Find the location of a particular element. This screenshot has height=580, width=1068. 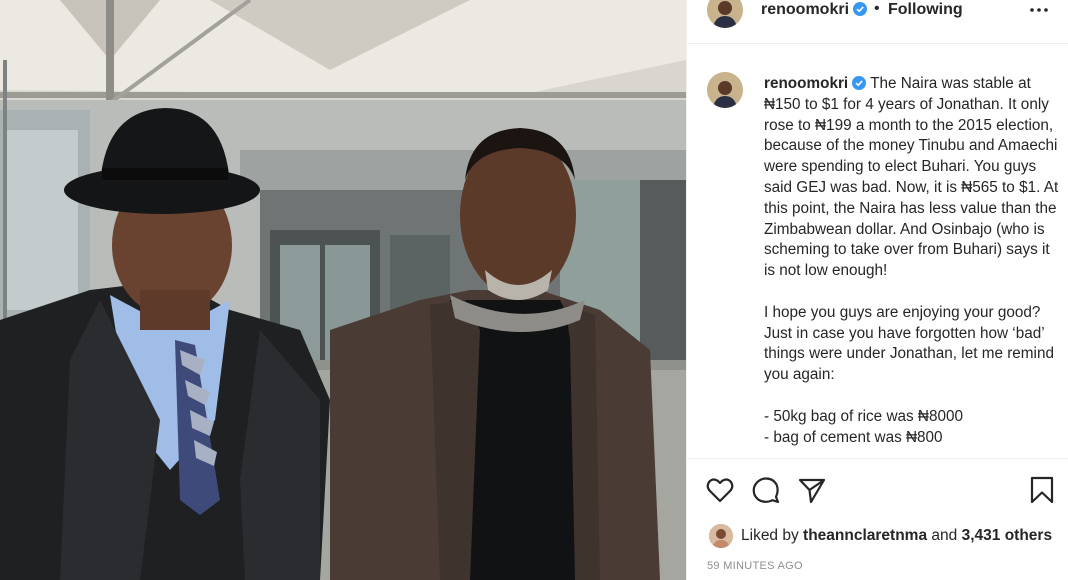

comment-icon is located at coordinates (766, 490).